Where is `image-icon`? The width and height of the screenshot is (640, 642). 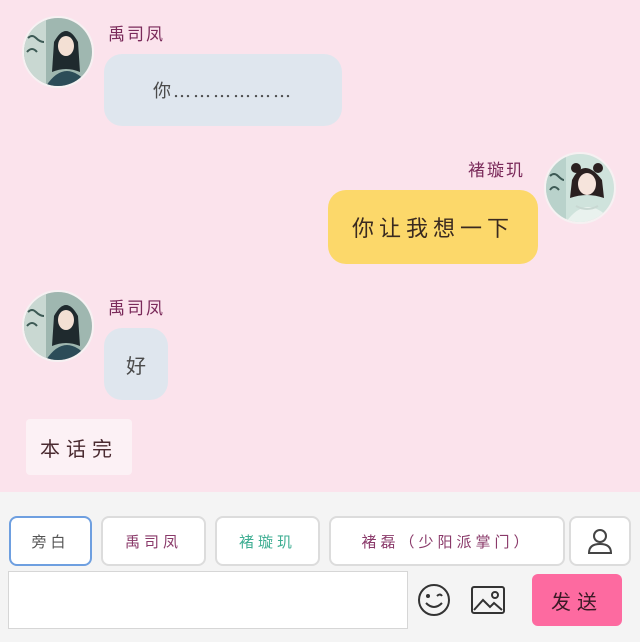
image-icon is located at coordinates (488, 600).